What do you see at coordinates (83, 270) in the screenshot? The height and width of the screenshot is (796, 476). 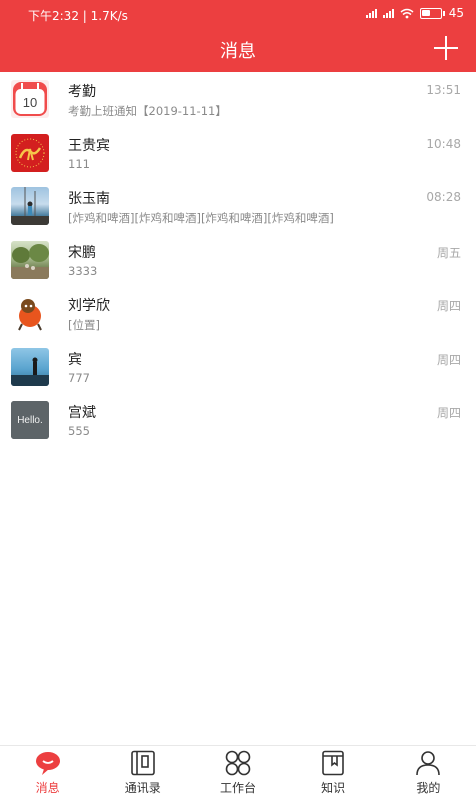 I see `message-preview: 3333` at bounding box center [83, 270].